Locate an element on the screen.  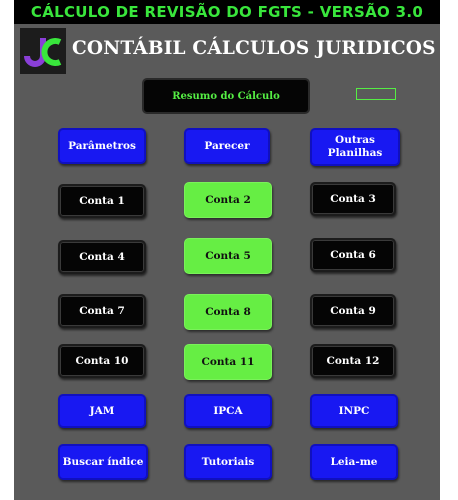
tutoriais-button: Tutoriais is located at coordinates (228, 462).